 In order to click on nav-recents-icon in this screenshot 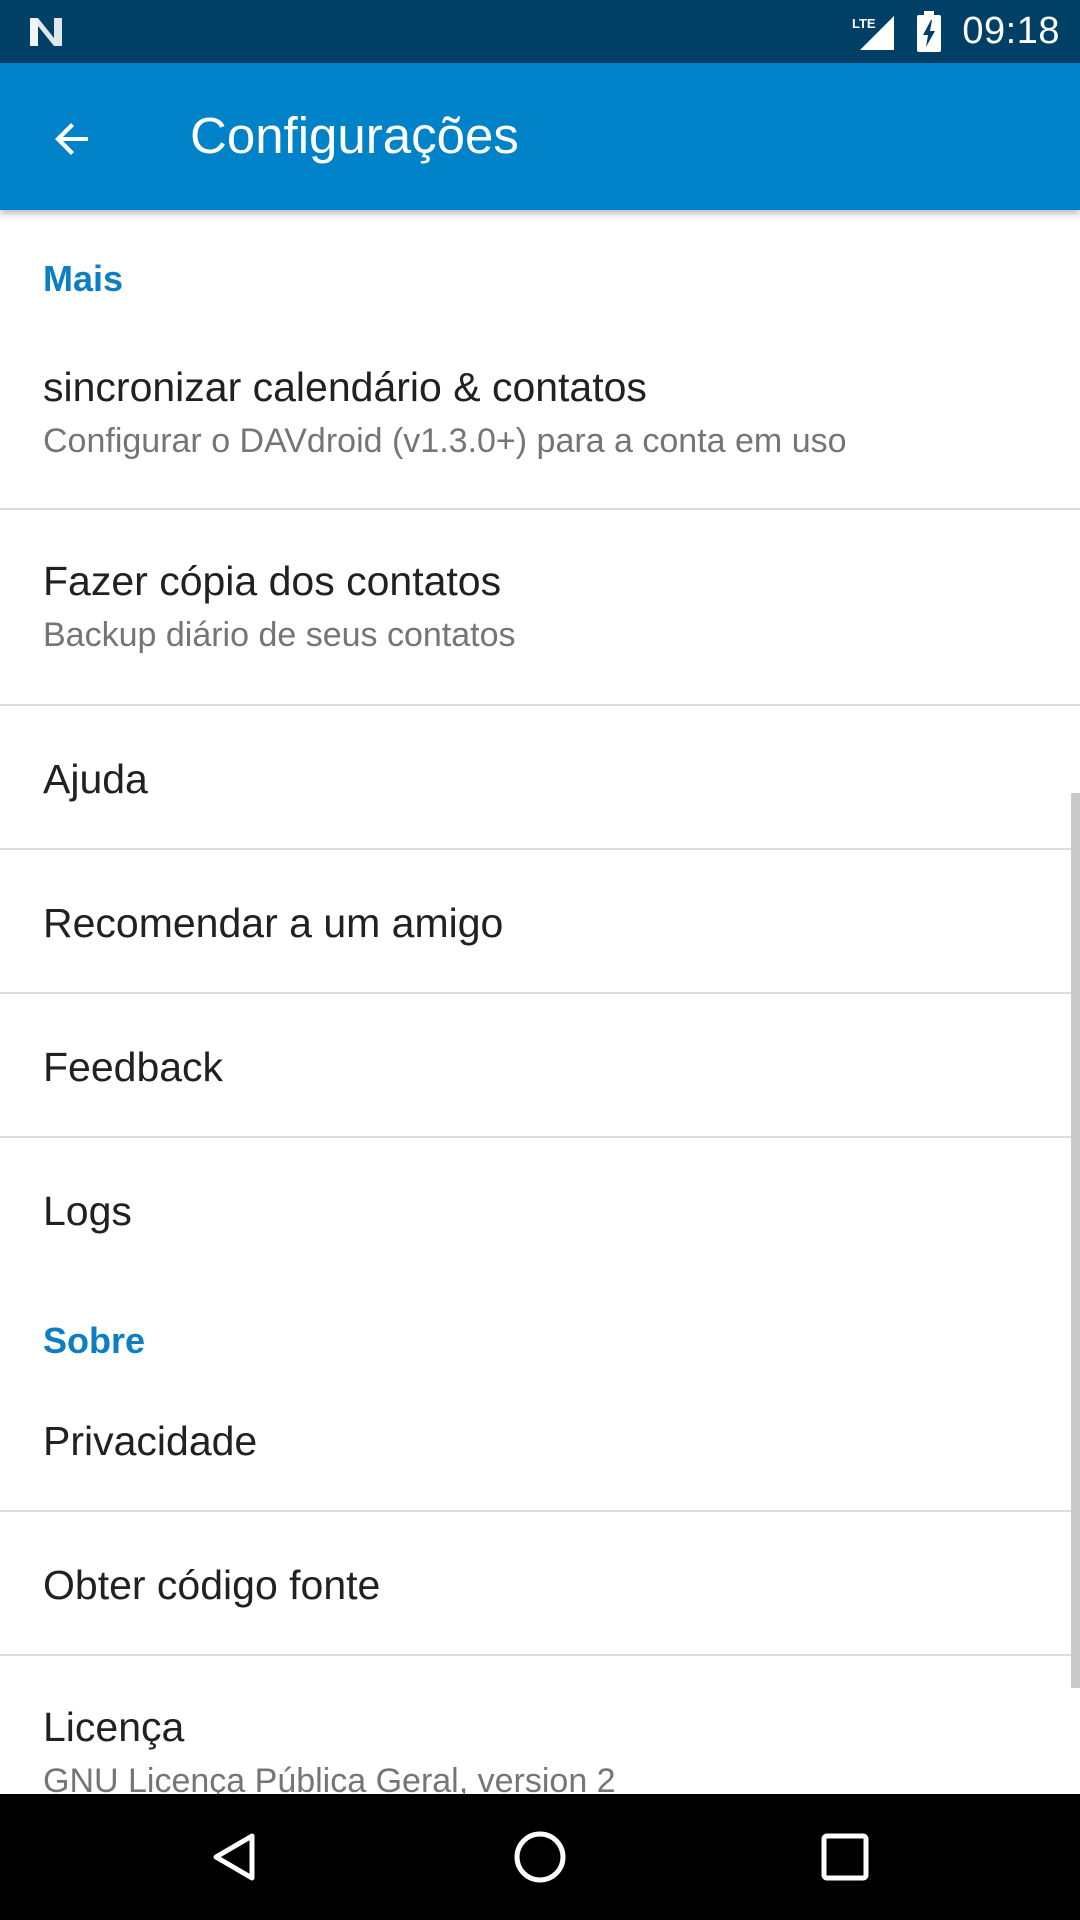, I will do `click(845, 1857)`.